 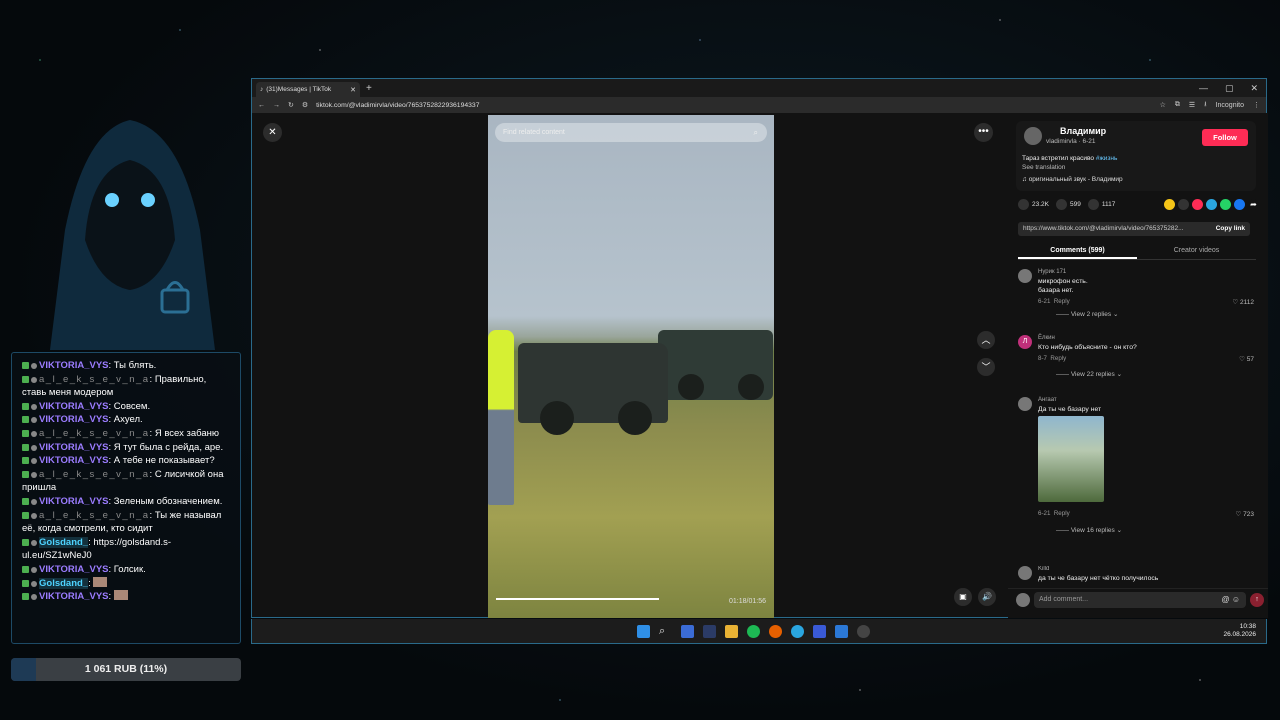 I want to click on minimize-icon: —, so click(x=1203, y=88).